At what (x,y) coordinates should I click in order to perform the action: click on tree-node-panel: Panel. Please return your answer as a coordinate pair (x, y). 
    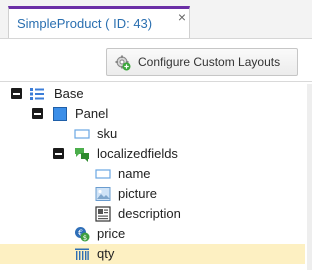
    Looking at the image, I should click on (152, 114).